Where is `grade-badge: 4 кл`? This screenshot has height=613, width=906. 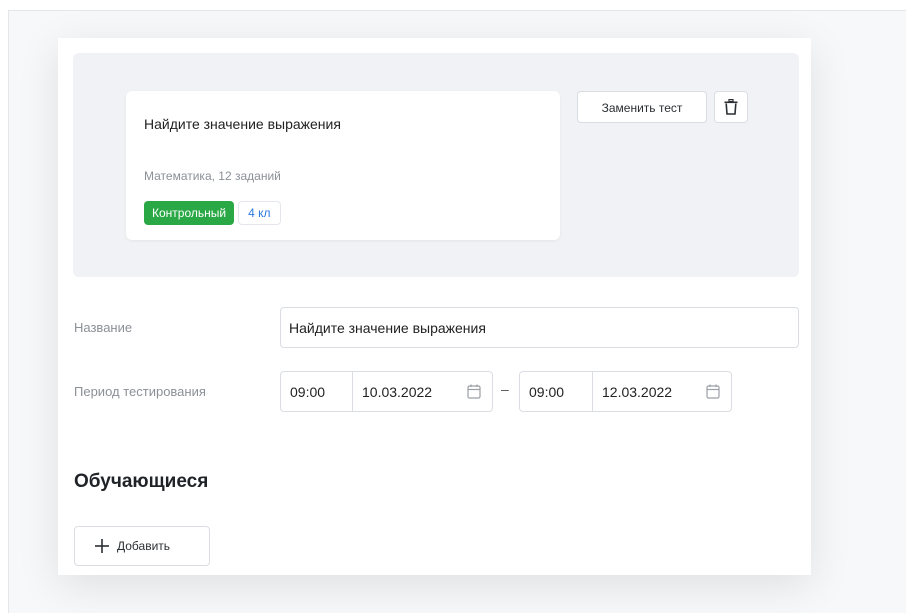
grade-badge: 4 кл is located at coordinates (259, 213).